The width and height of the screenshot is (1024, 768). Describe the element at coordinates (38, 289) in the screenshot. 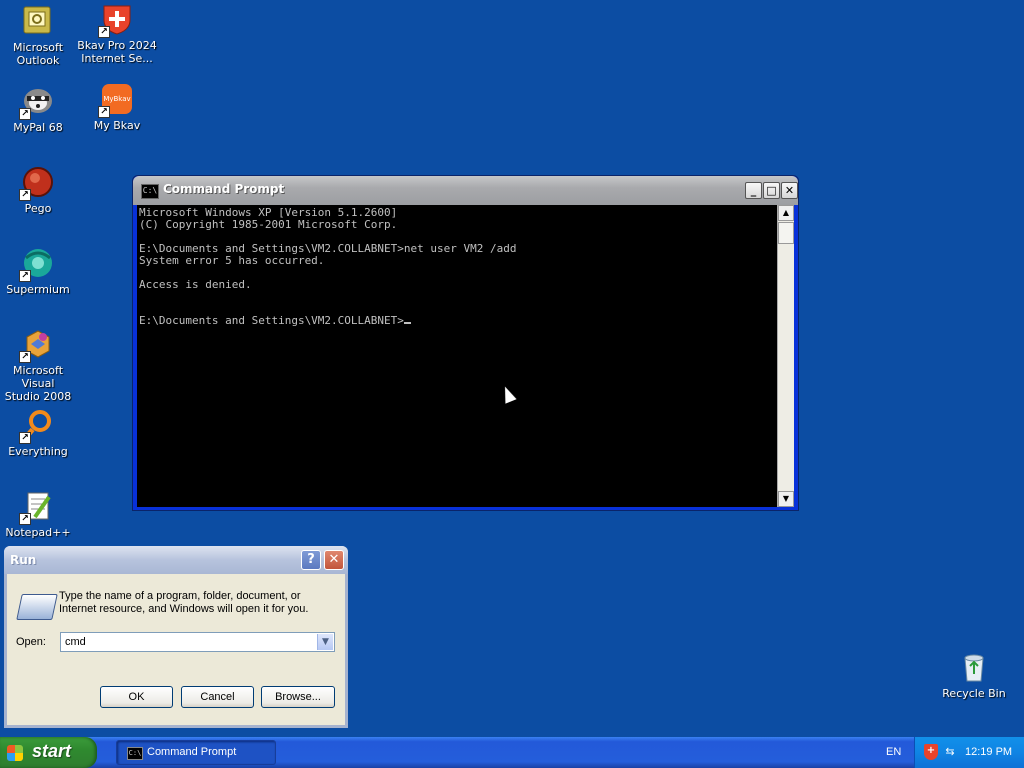

I see `desktop-icon-label: Supermium` at that location.